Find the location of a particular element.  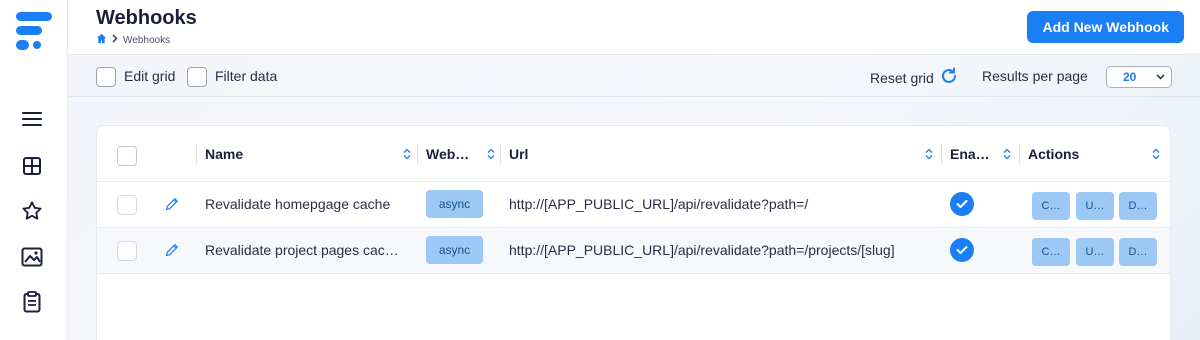

sidebar is located at coordinates (34, 170).